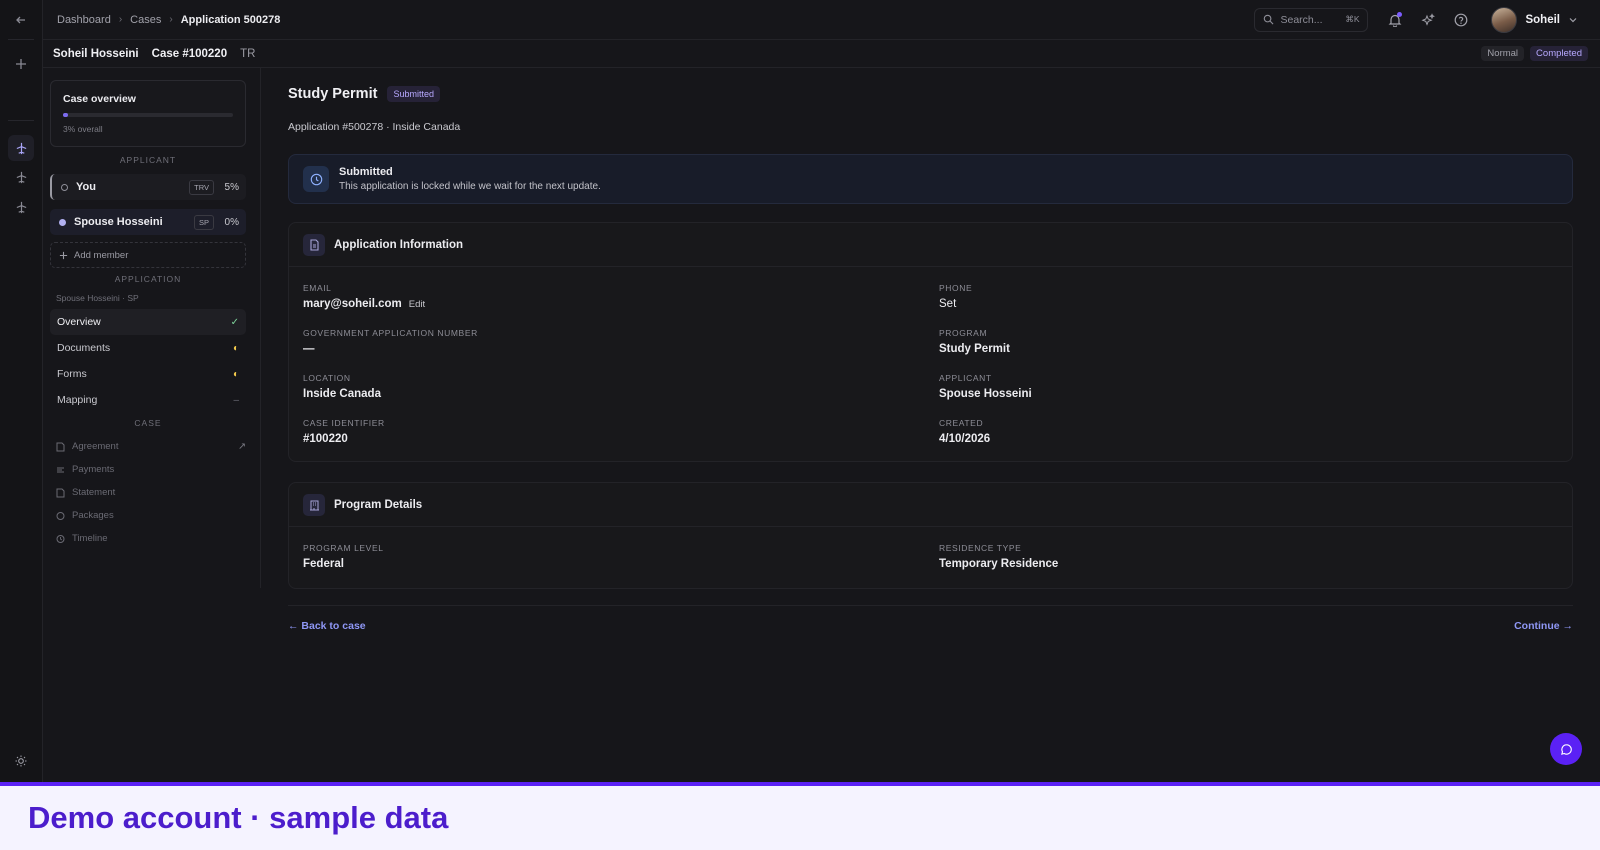  I want to click on case-item-label: Payments, so click(93, 469).